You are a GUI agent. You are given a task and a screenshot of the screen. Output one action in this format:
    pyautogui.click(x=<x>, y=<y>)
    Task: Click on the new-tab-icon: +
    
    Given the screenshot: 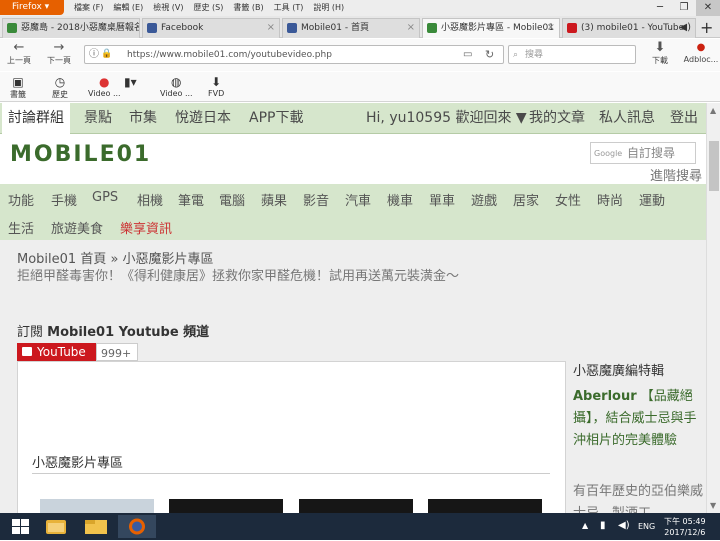 What is the action you would take?
    pyautogui.click(x=706, y=27)
    